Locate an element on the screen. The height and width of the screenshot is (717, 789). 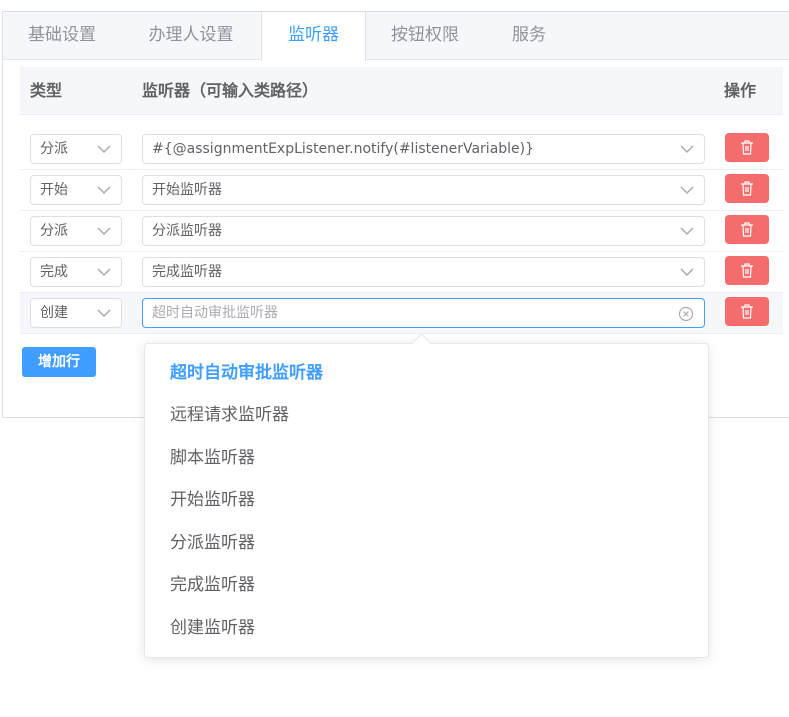
listener-select-value: 分派监听器 is located at coordinates (187, 231).